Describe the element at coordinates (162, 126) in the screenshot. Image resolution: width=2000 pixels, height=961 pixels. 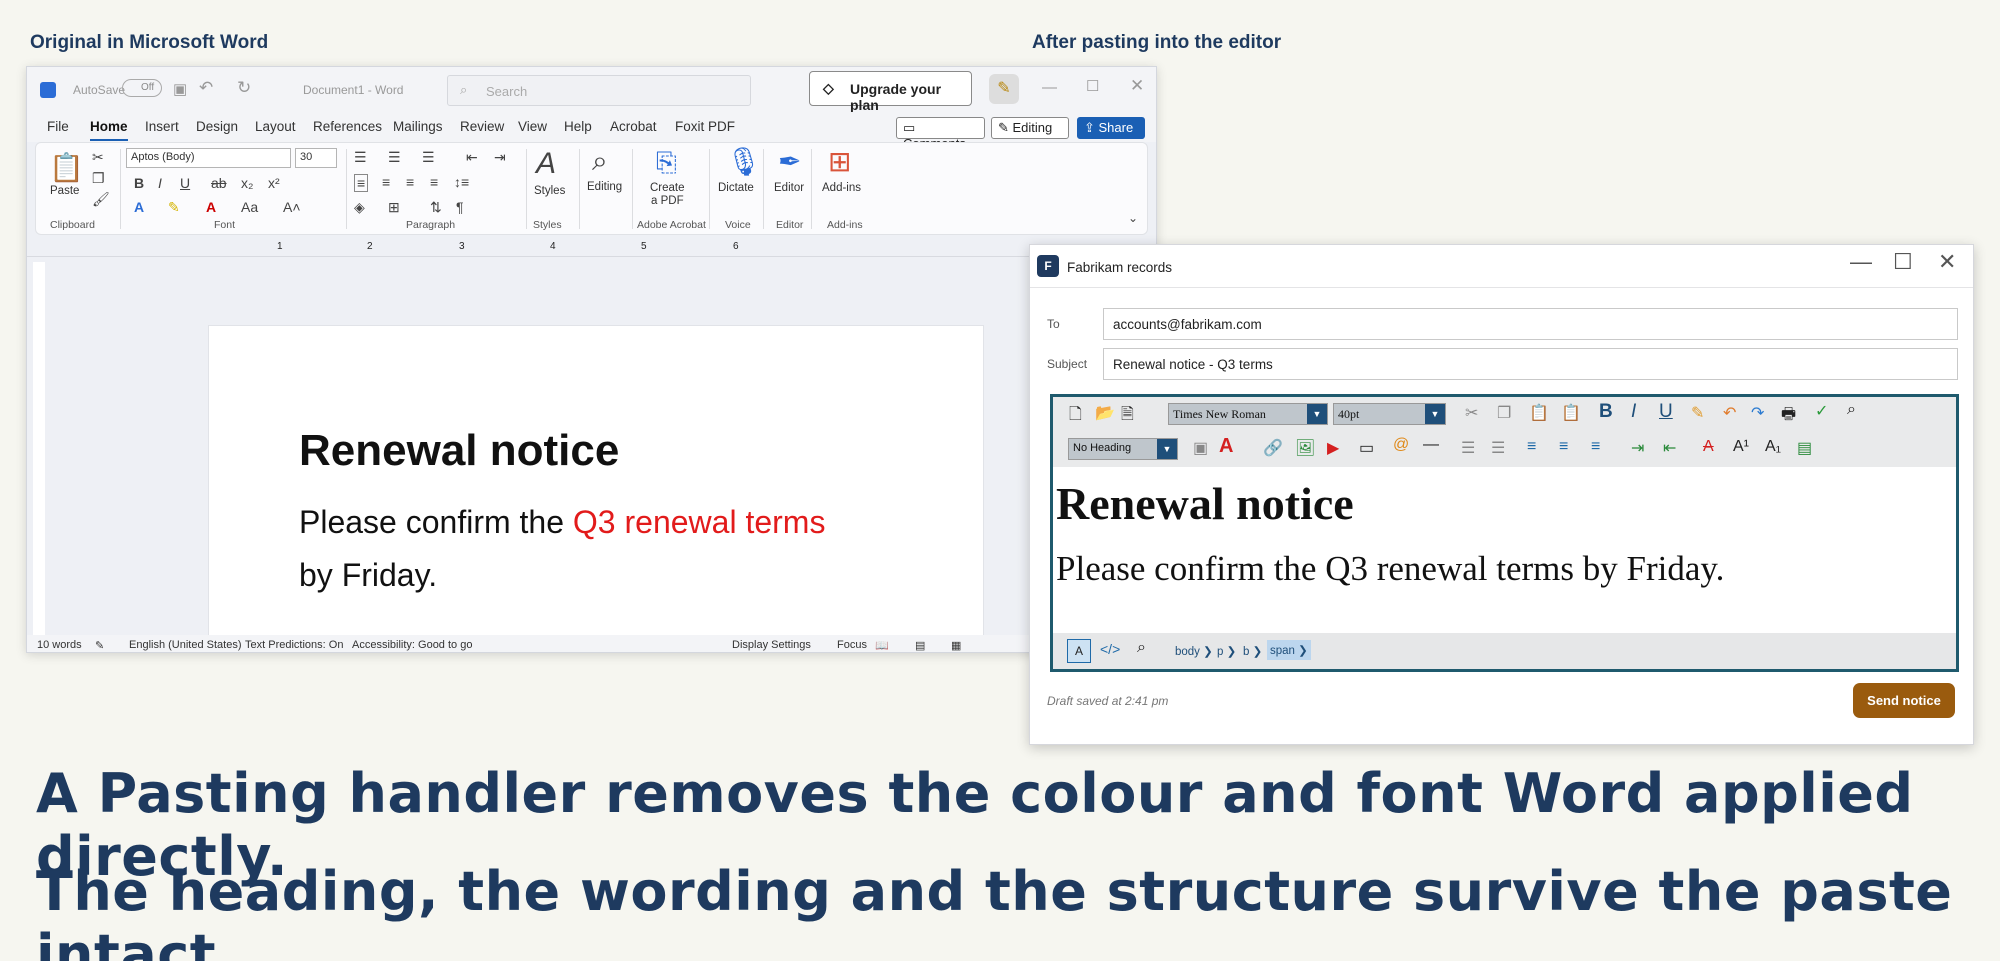
I see `menu-insert: Insert` at that location.